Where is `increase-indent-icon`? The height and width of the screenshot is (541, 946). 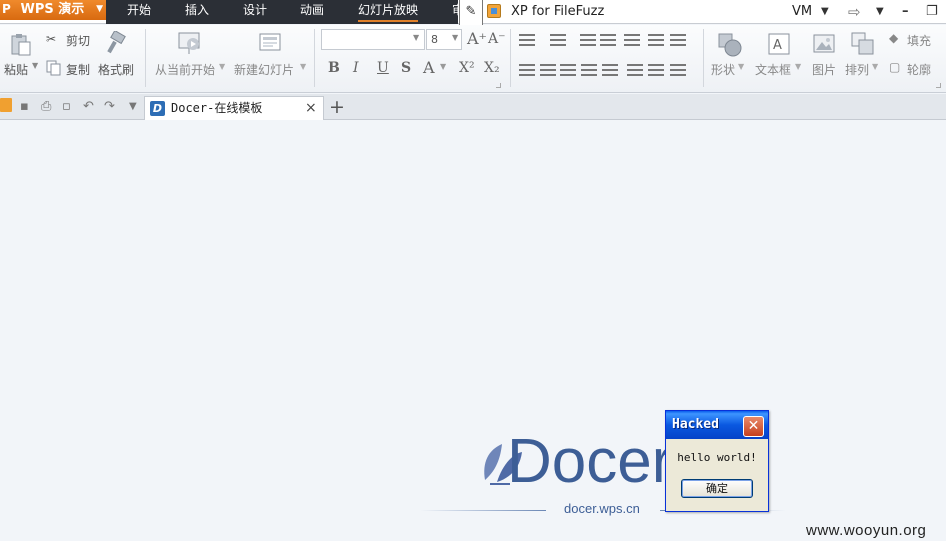
increase-indent-icon is located at coordinates (608, 40).